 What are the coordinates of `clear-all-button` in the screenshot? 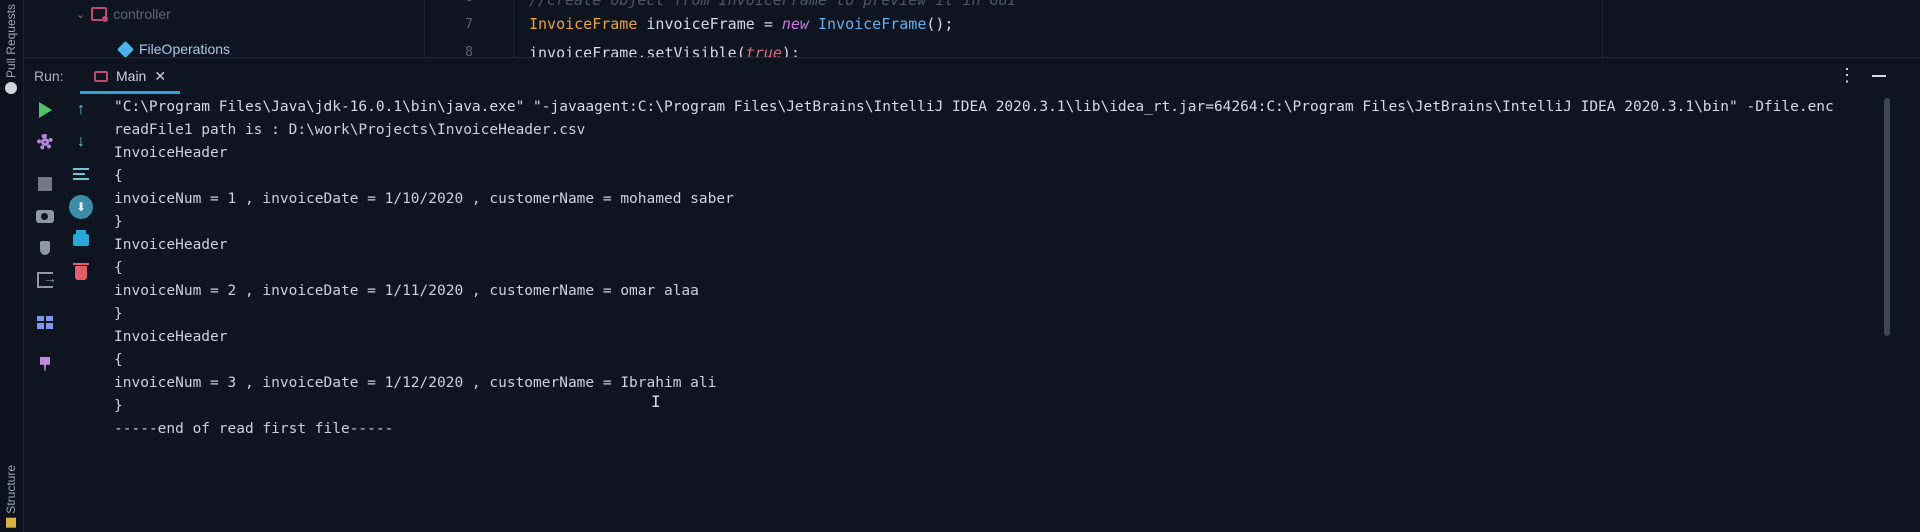 It's located at (81, 273).